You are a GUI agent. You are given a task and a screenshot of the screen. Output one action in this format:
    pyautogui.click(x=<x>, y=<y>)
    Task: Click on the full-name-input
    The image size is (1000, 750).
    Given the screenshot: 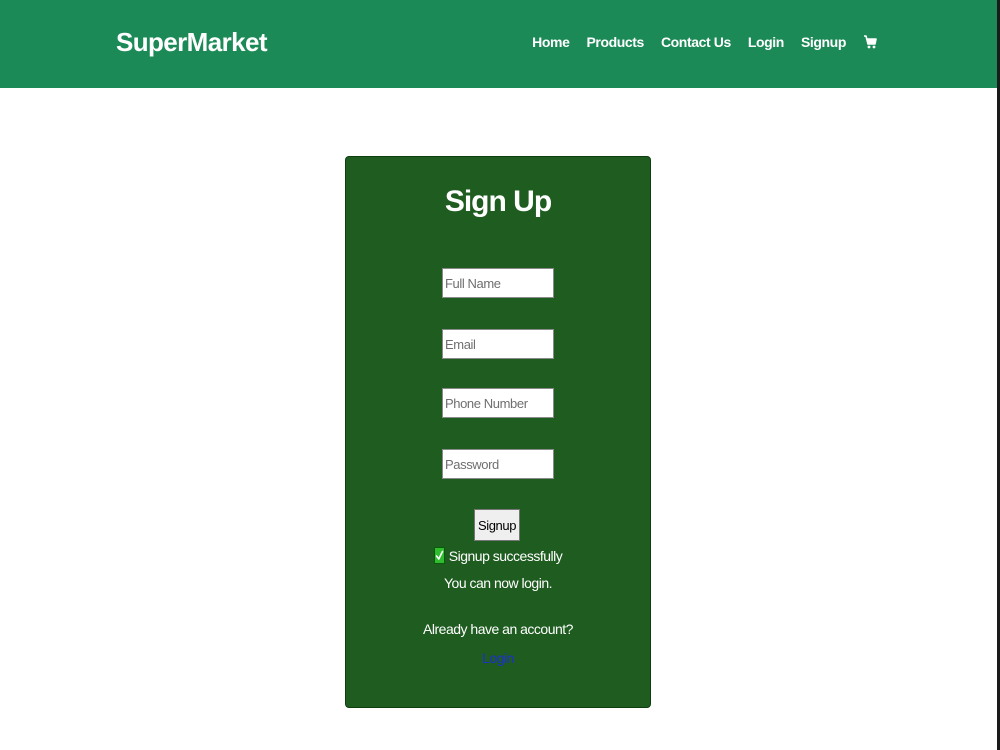 What is the action you would take?
    pyautogui.click(x=498, y=283)
    